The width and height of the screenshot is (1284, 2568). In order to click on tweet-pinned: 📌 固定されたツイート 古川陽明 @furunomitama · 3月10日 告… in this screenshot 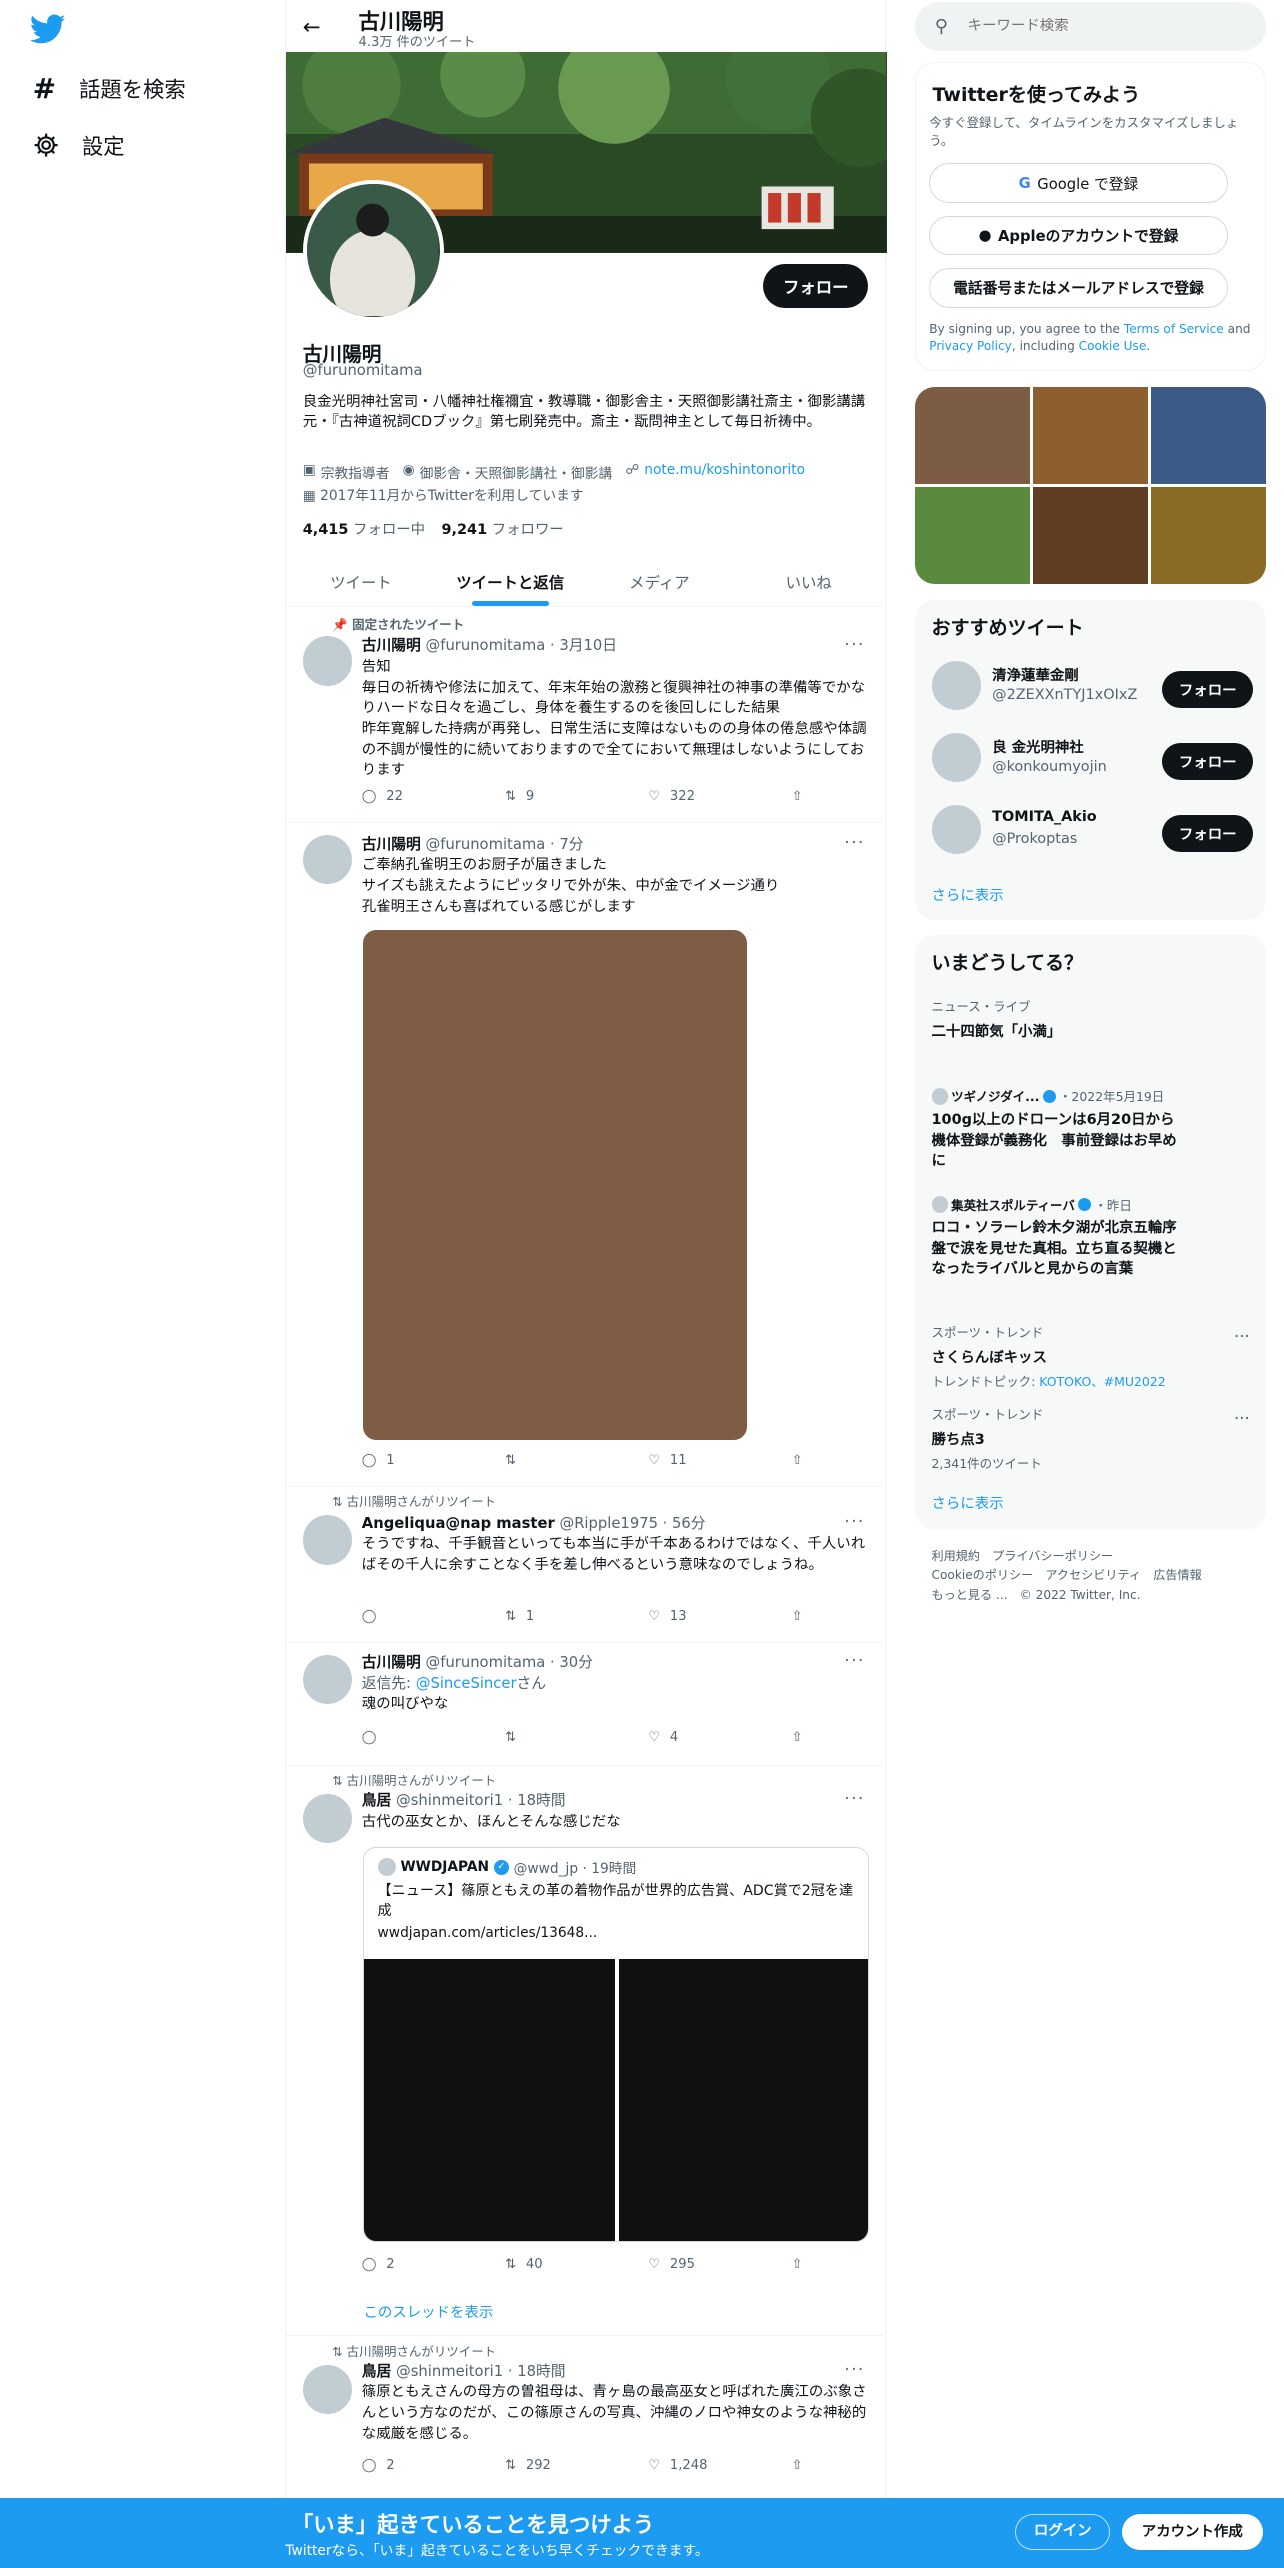, I will do `click(585, 714)`.